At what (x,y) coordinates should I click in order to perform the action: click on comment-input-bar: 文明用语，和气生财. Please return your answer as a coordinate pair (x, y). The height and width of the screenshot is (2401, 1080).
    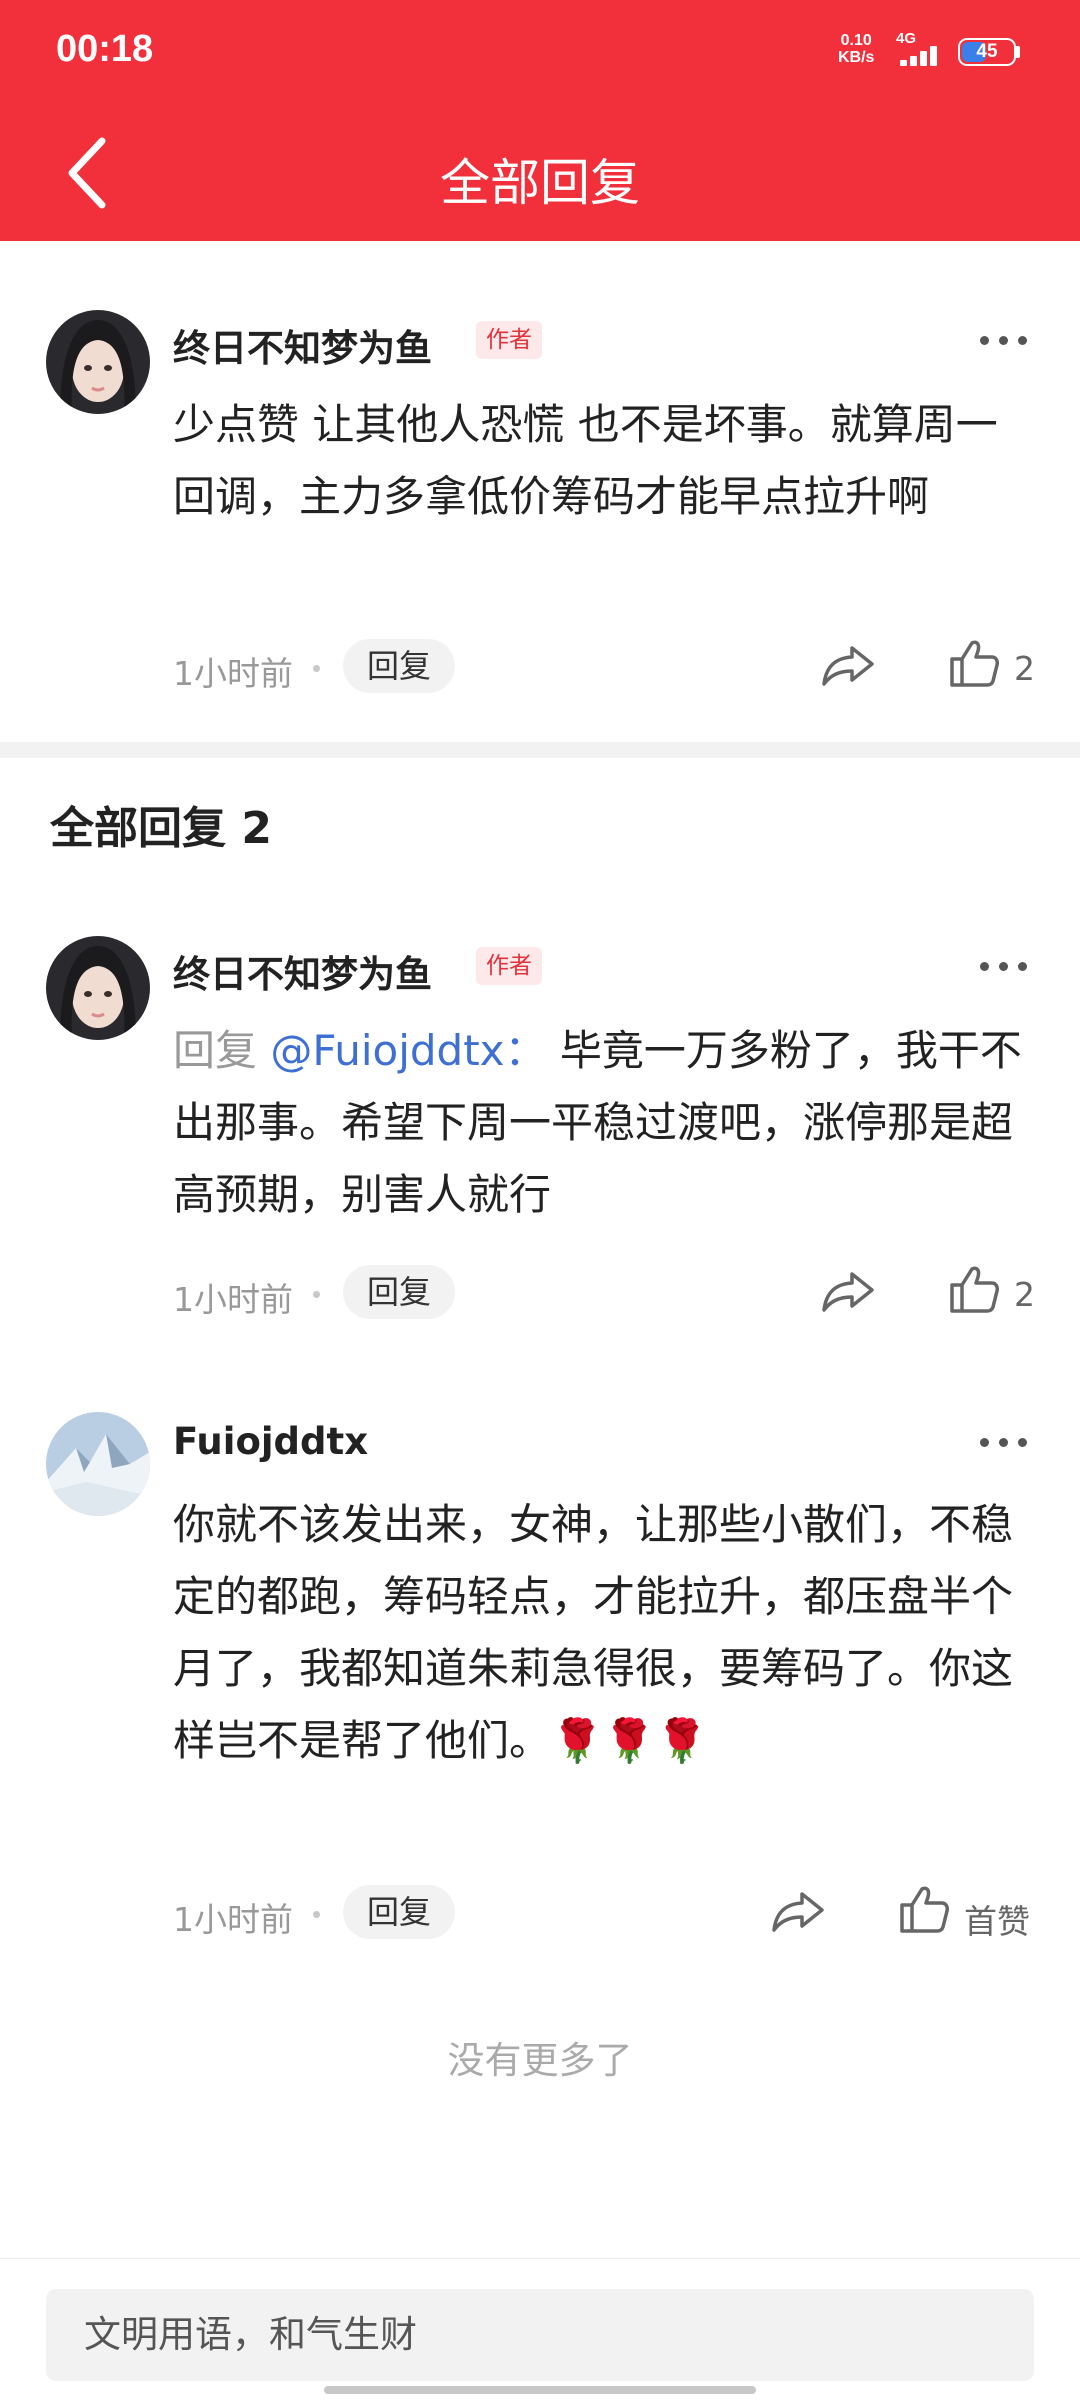
    Looking at the image, I should click on (540, 2329).